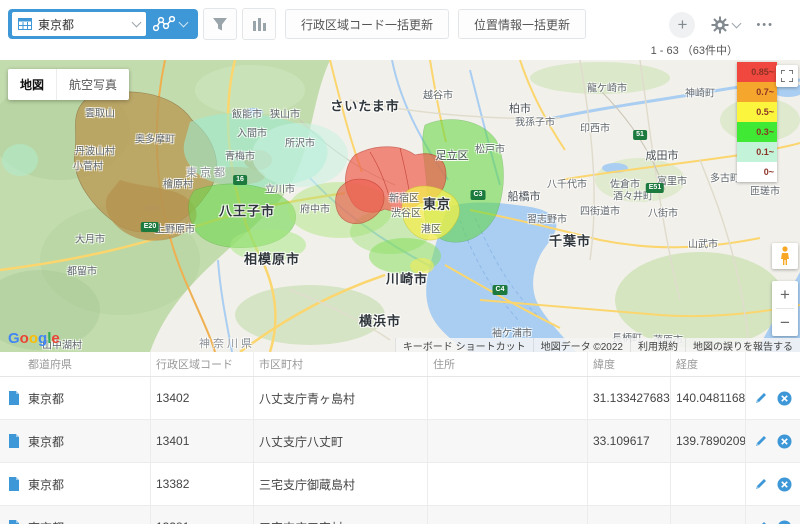  I want to click on scatter-chart-icon, so click(164, 23).